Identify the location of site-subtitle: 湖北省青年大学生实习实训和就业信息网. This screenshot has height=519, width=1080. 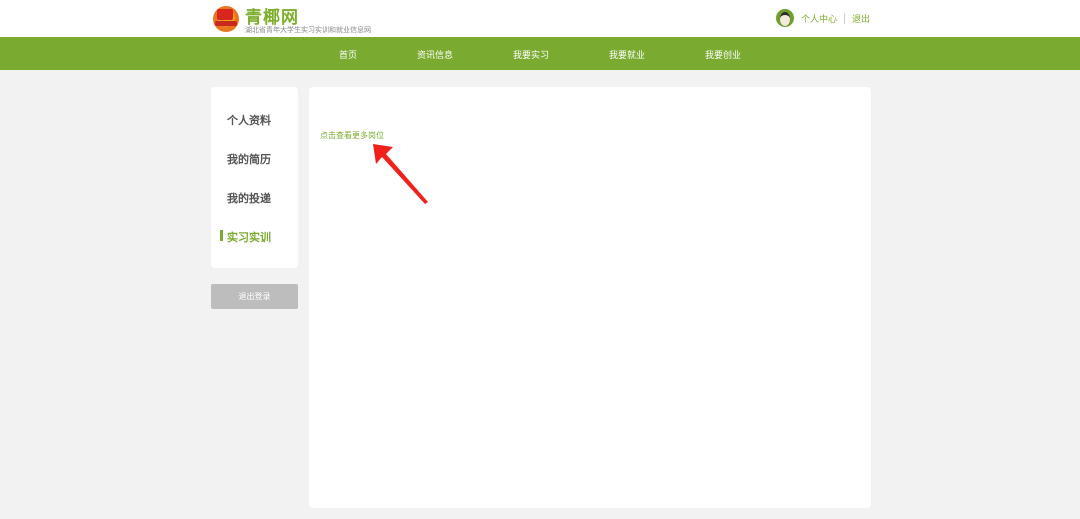
(308, 30).